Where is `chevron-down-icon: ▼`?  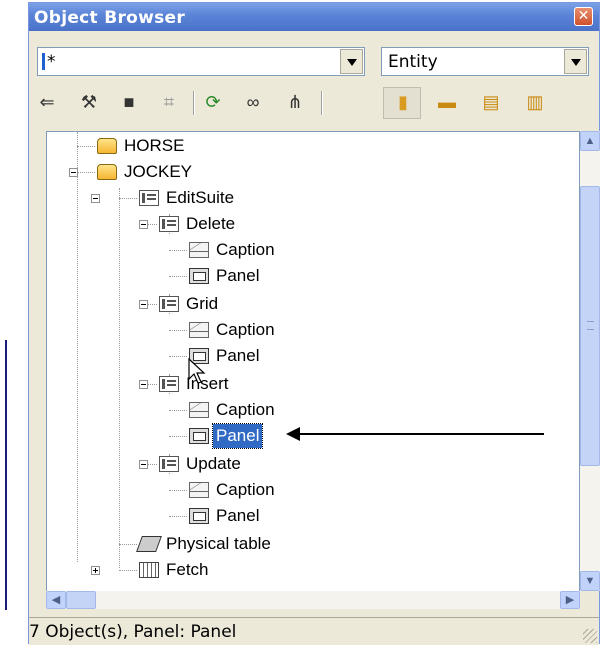 chevron-down-icon: ▼ is located at coordinates (590, 581).